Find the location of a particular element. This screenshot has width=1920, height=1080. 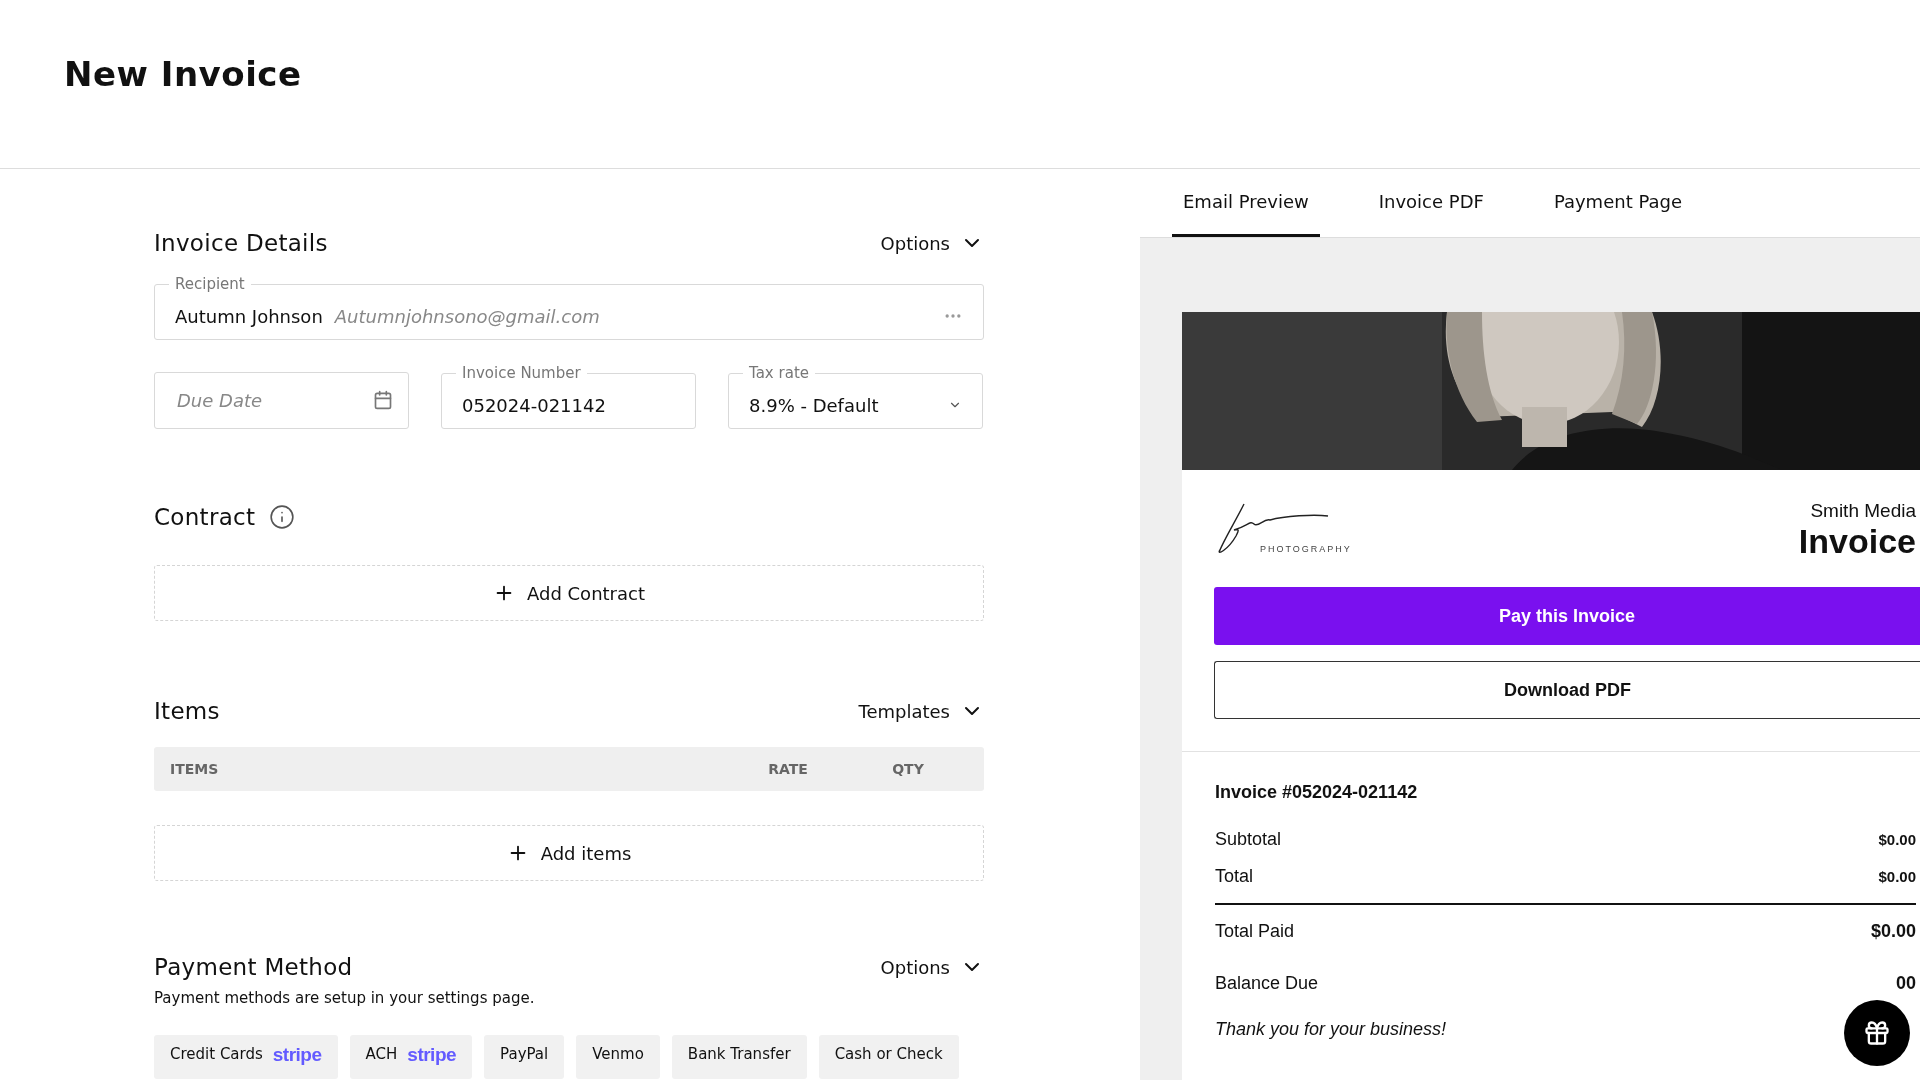

field-label: Invoice Number is located at coordinates (521, 373).